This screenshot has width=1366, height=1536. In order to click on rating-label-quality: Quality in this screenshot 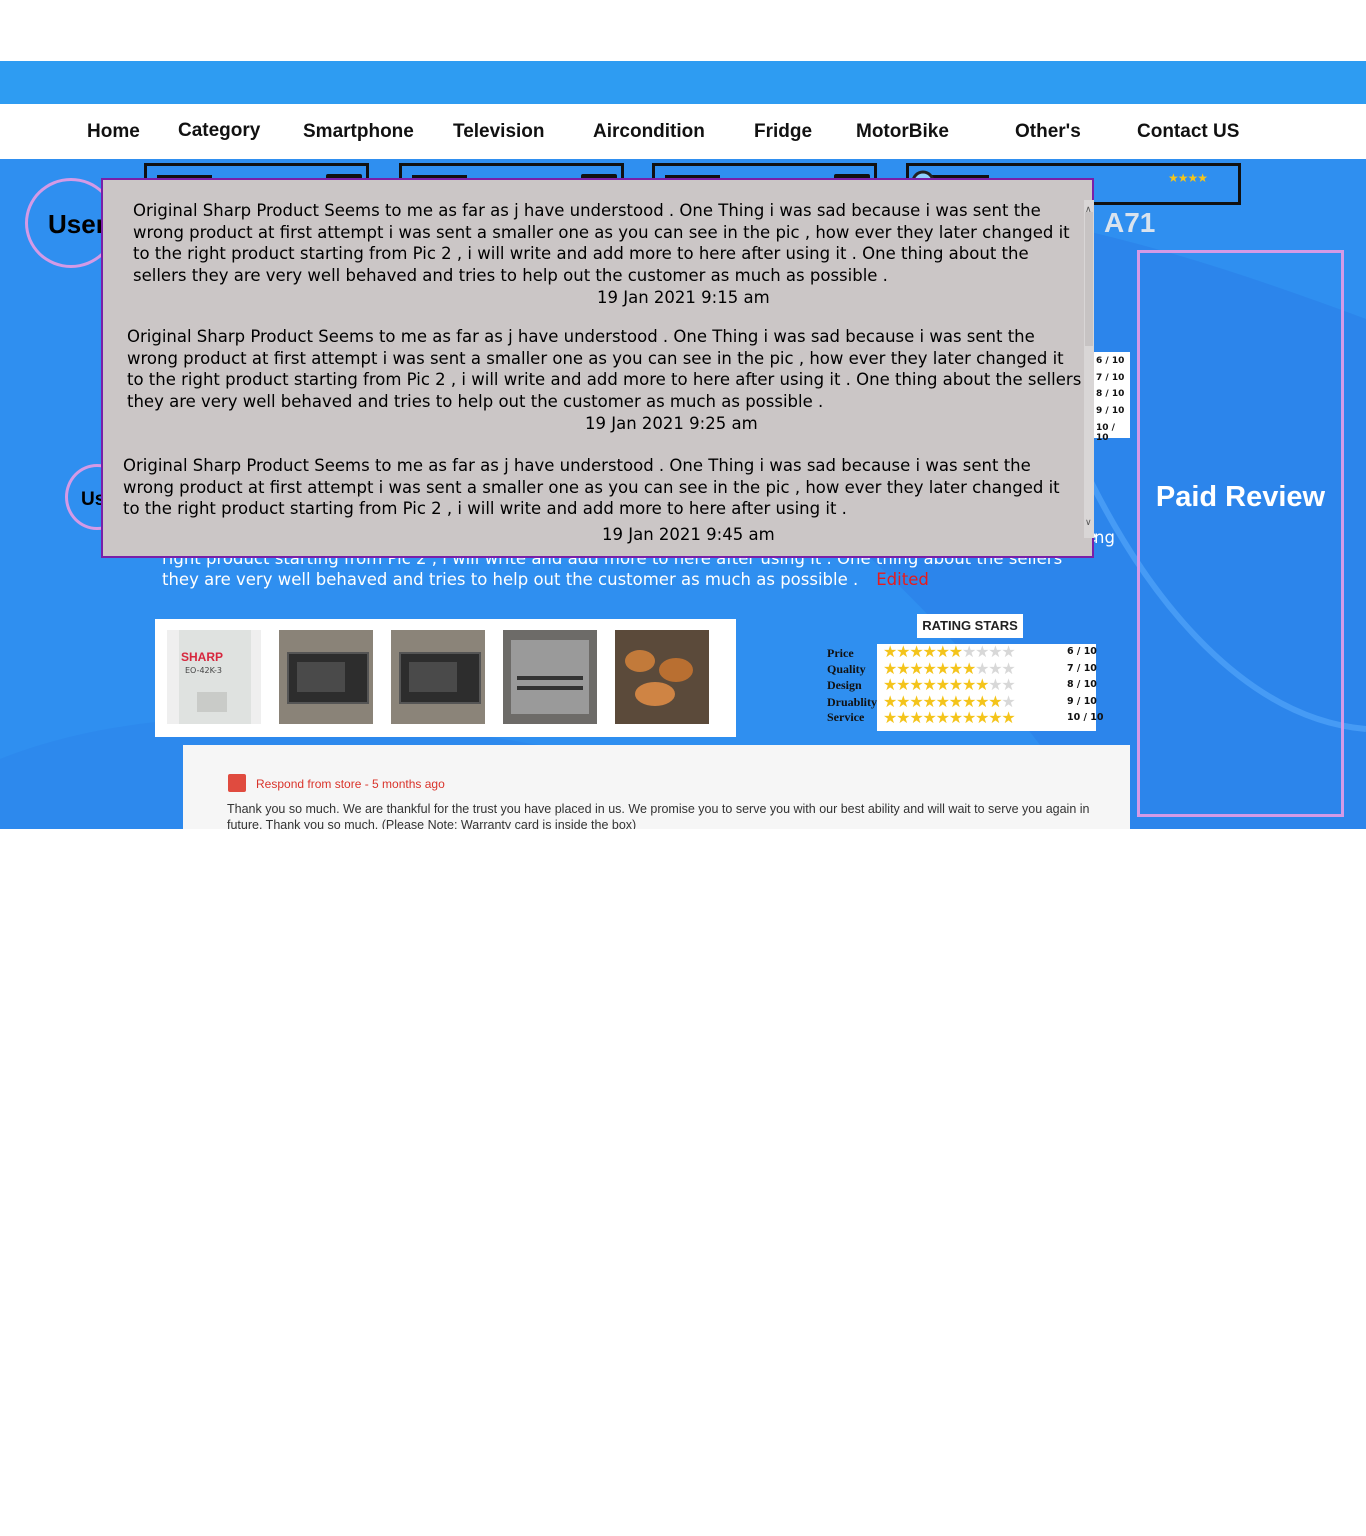, I will do `click(846, 669)`.